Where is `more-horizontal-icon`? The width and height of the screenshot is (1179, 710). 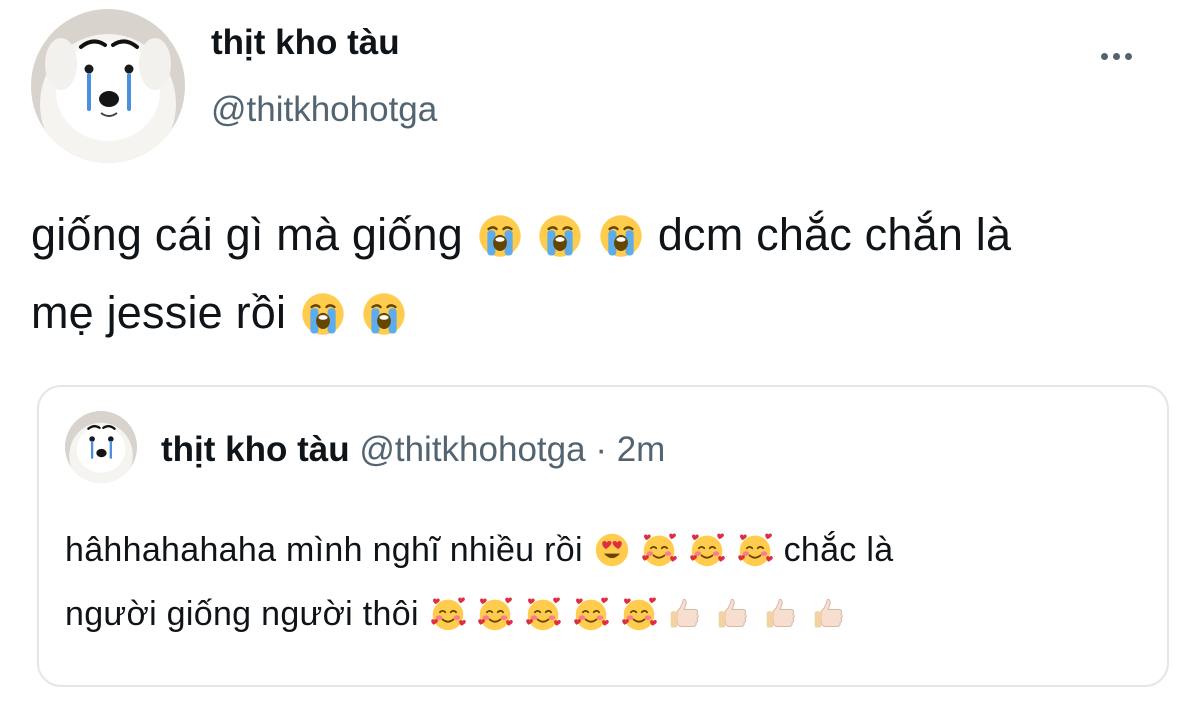
more-horizontal-icon is located at coordinates (1104, 56).